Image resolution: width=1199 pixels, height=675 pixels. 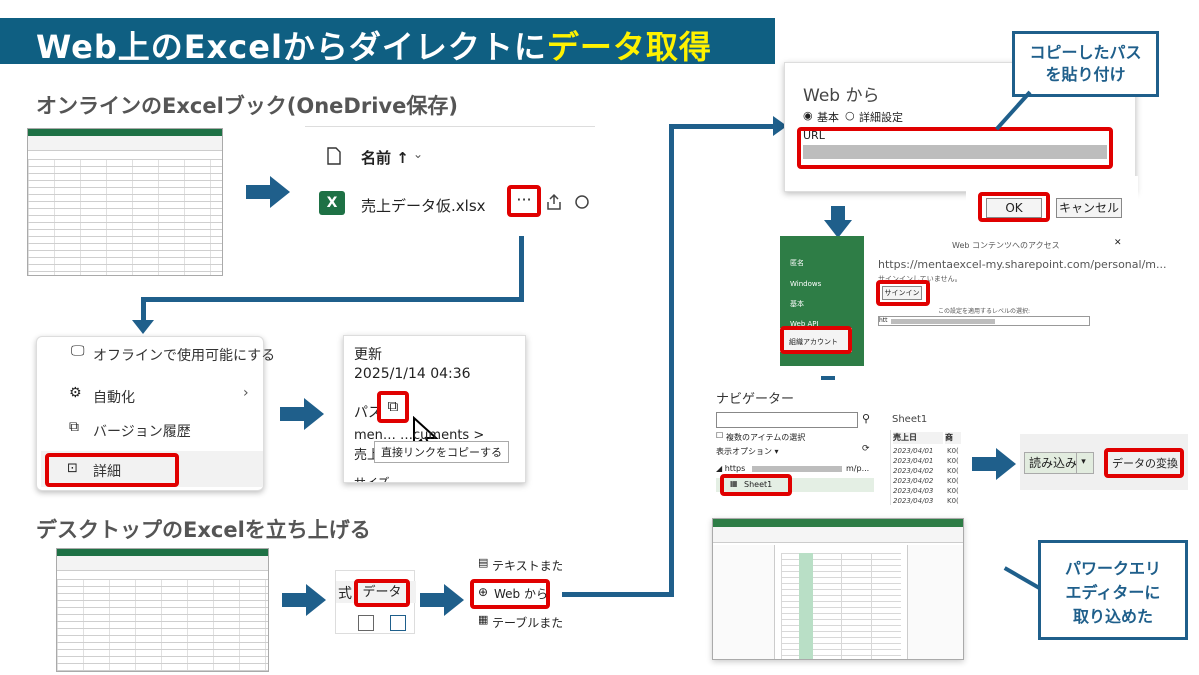 What do you see at coordinates (747, 451) in the screenshot?
I see `display-options: 表示オプション ▾` at bounding box center [747, 451].